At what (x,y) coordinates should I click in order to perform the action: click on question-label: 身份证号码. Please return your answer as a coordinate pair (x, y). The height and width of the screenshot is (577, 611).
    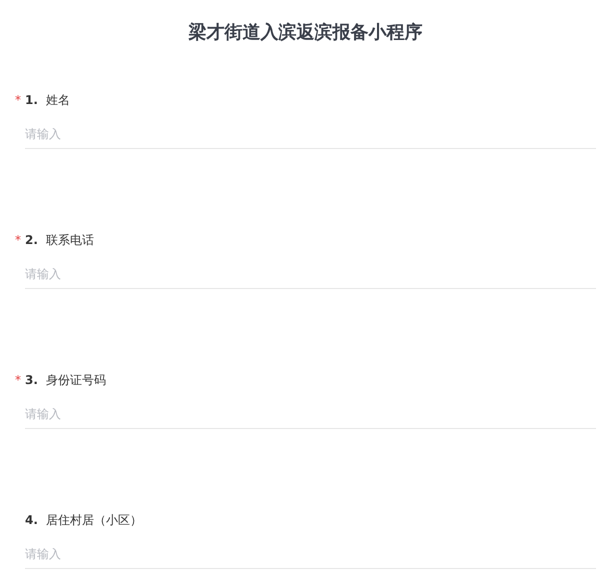
    Looking at the image, I should click on (76, 380).